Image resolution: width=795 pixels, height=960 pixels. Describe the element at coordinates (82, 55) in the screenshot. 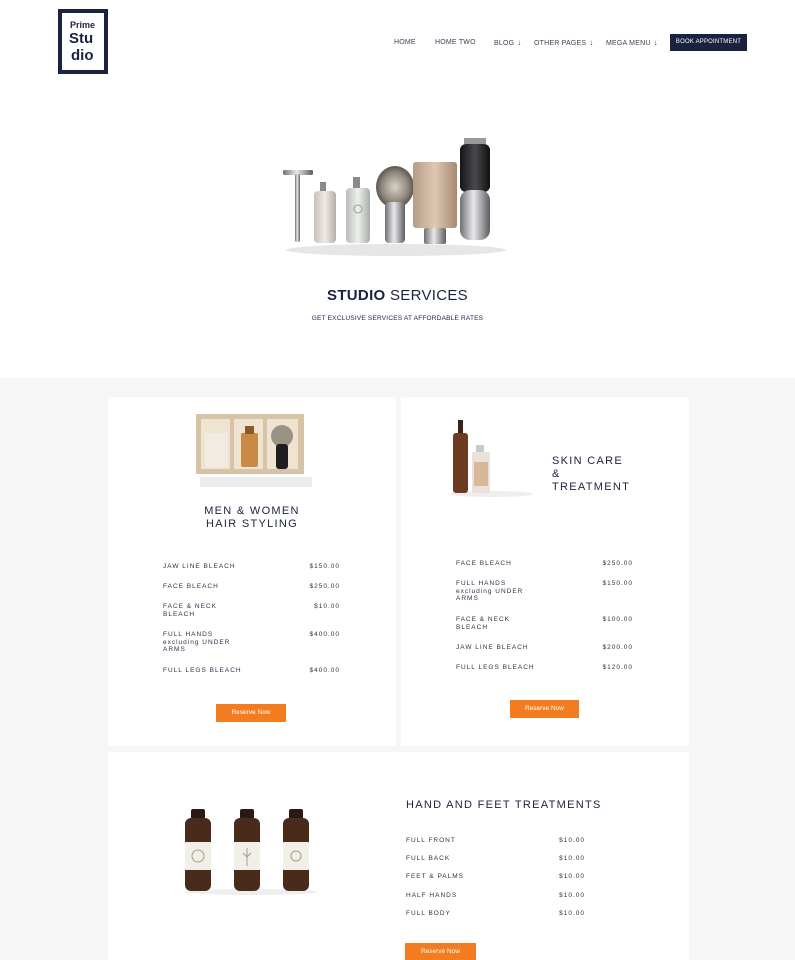

I see `logo-text-dio: dio` at that location.